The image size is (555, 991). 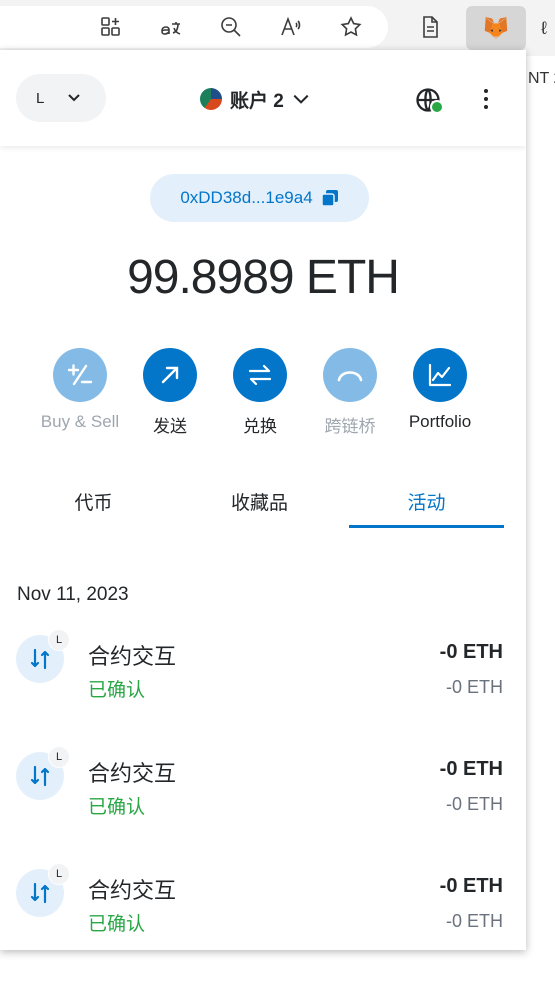 What do you see at coordinates (541, 78) in the screenshot?
I see `background-page-text: NT 2` at bounding box center [541, 78].